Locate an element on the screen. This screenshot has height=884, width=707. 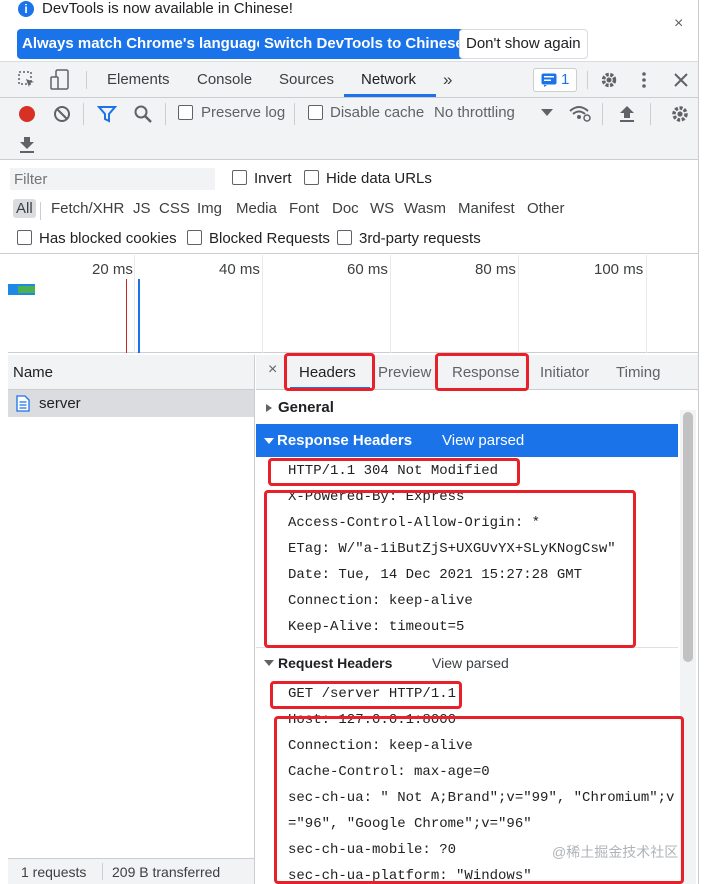
request-row: server is located at coordinates (131, 403).